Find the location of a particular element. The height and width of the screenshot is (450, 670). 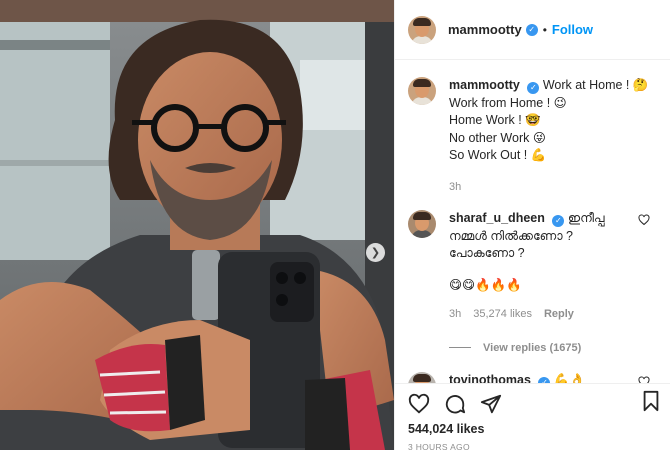

follow-button: Follow is located at coordinates (572, 29).